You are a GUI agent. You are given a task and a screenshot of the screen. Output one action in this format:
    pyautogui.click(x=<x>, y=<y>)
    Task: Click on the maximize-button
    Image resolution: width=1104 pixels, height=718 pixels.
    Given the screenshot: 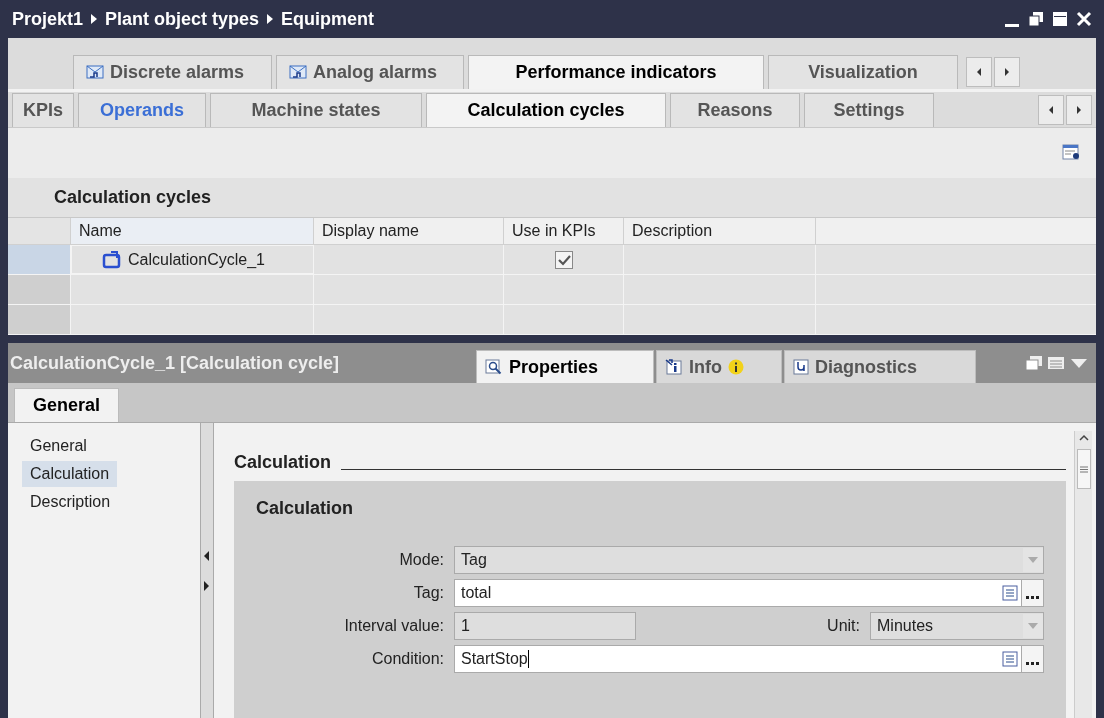 What is the action you would take?
    pyautogui.click(x=1060, y=19)
    